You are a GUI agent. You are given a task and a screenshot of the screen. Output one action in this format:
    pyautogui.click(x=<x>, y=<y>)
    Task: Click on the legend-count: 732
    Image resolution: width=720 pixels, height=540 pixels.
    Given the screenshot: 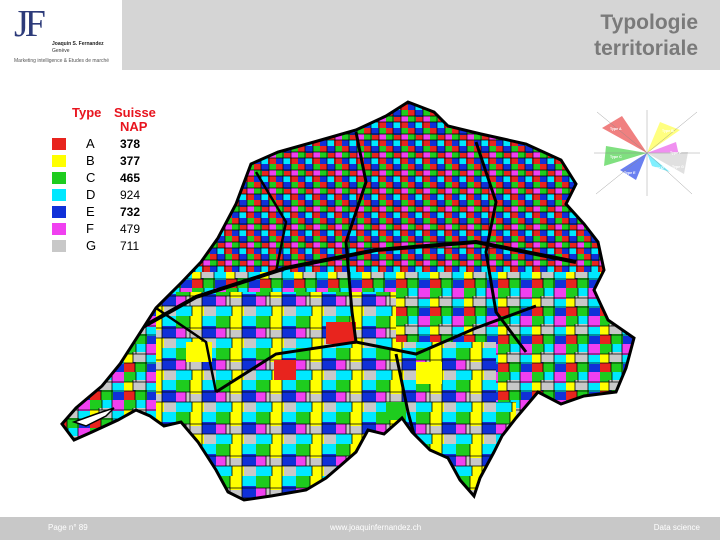 What is the action you would take?
    pyautogui.click(x=130, y=212)
    